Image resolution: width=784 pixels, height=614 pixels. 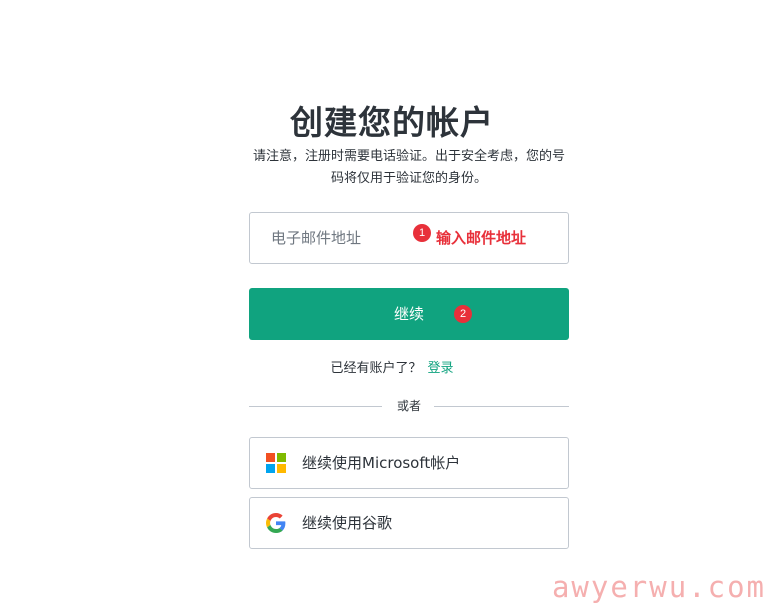 I want to click on divider-line-right, so click(x=501, y=406).